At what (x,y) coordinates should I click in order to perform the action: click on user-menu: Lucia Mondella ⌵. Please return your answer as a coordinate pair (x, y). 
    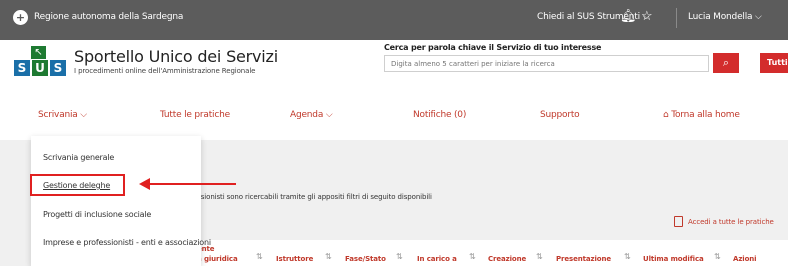
    Looking at the image, I should click on (725, 17).